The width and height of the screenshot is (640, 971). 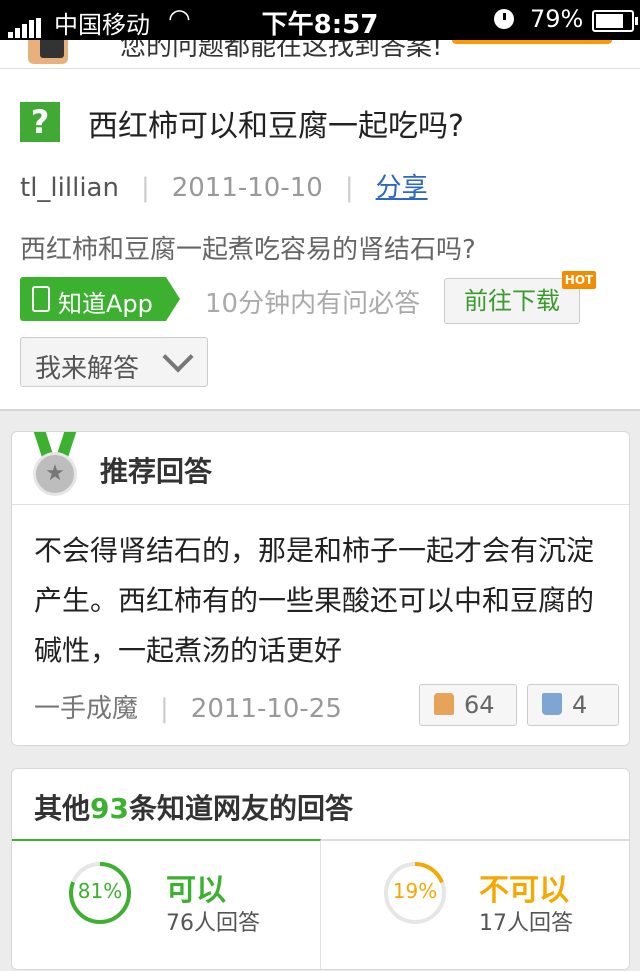 I want to click on question-meta: tl_lillian | 2011-10-10 | 分享, so click(x=224, y=185).